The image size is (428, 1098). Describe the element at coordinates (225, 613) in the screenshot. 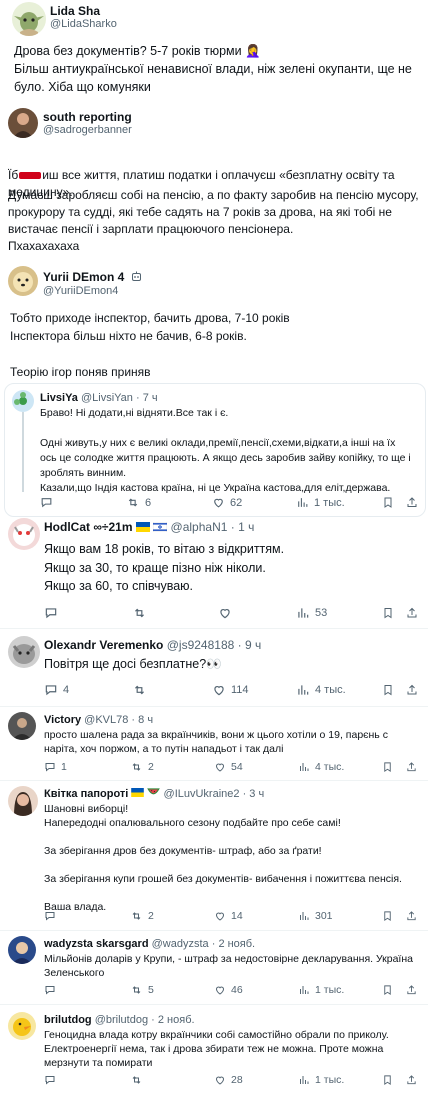

I see `like-button` at that location.